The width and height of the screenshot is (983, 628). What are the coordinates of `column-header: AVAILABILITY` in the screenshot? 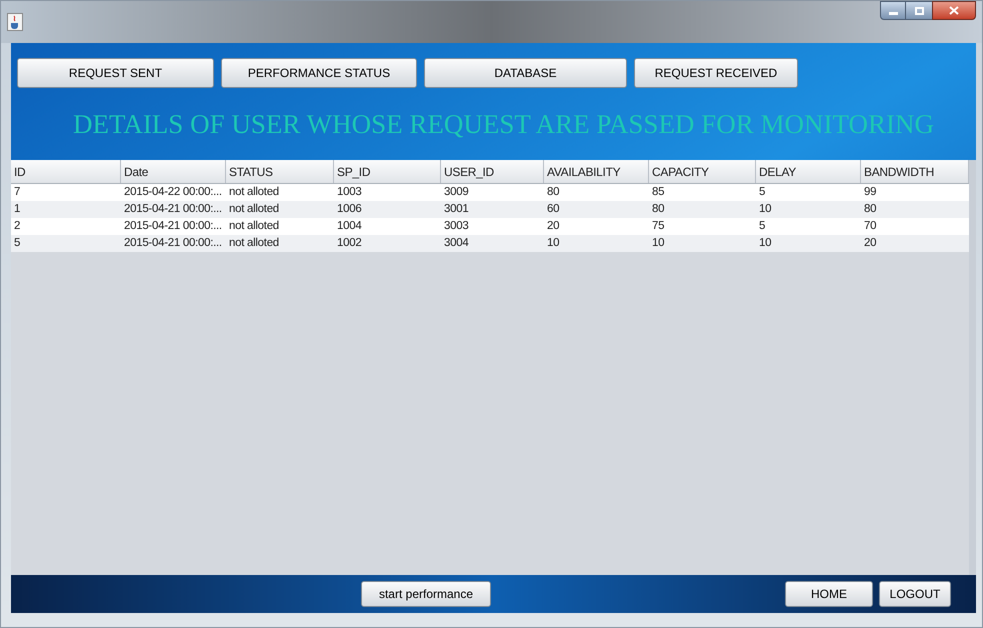 It's located at (596, 171).